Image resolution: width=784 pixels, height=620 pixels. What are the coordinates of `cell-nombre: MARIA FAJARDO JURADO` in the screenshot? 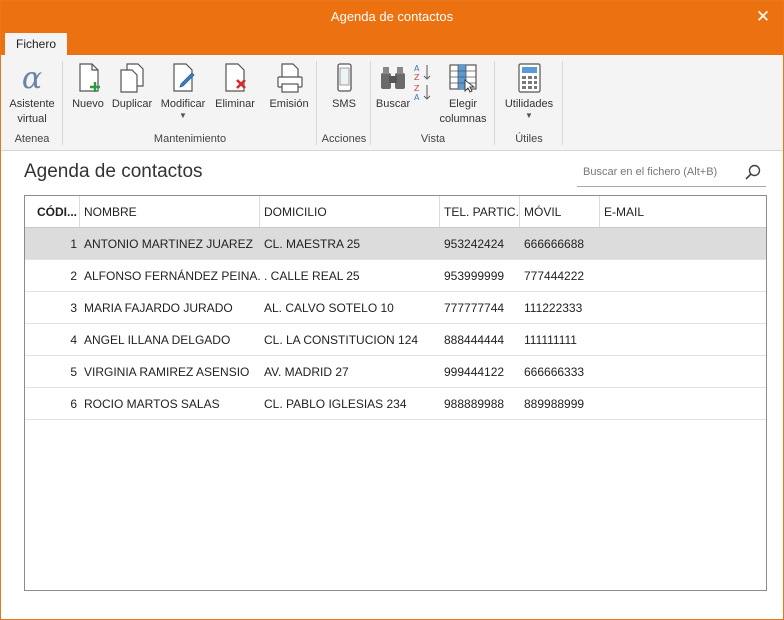 It's located at (158, 307).